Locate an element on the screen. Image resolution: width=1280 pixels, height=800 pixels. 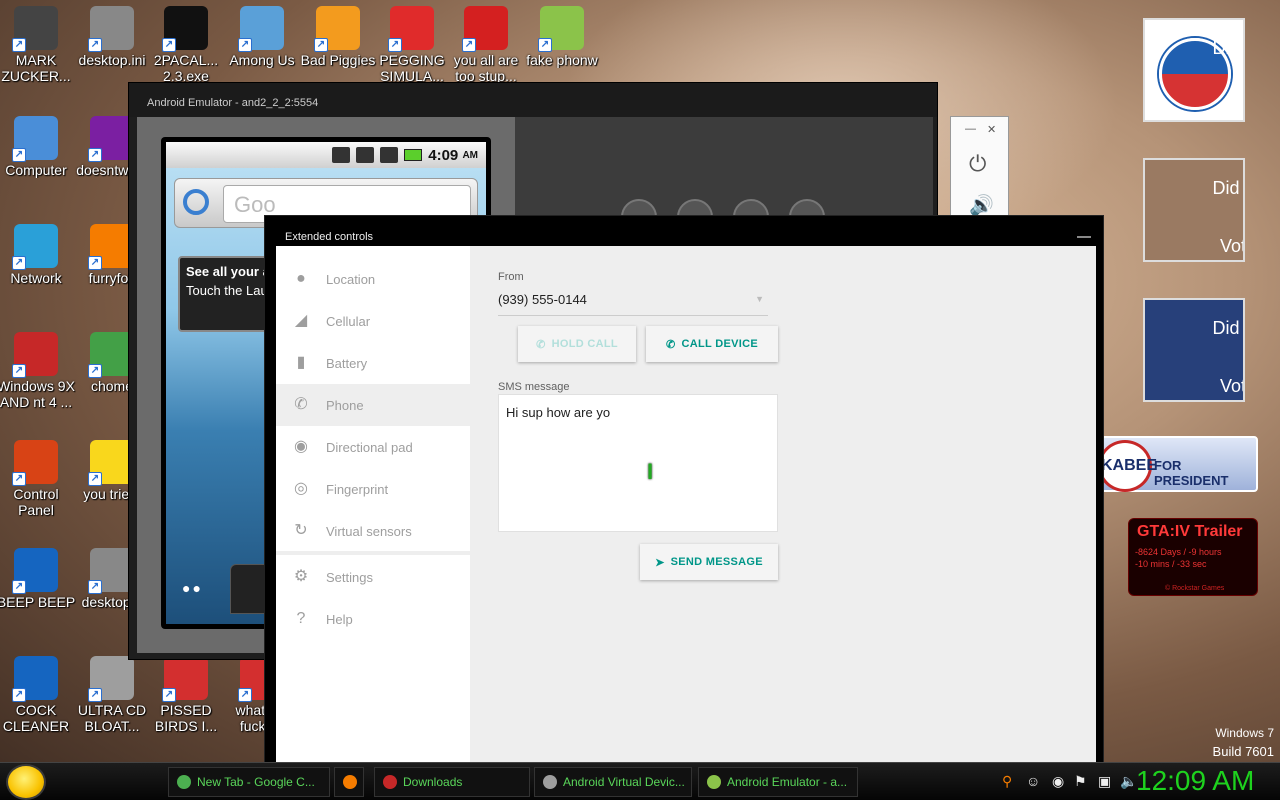
skype-tray-icon: ◉ is located at coordinates (1058, 781).